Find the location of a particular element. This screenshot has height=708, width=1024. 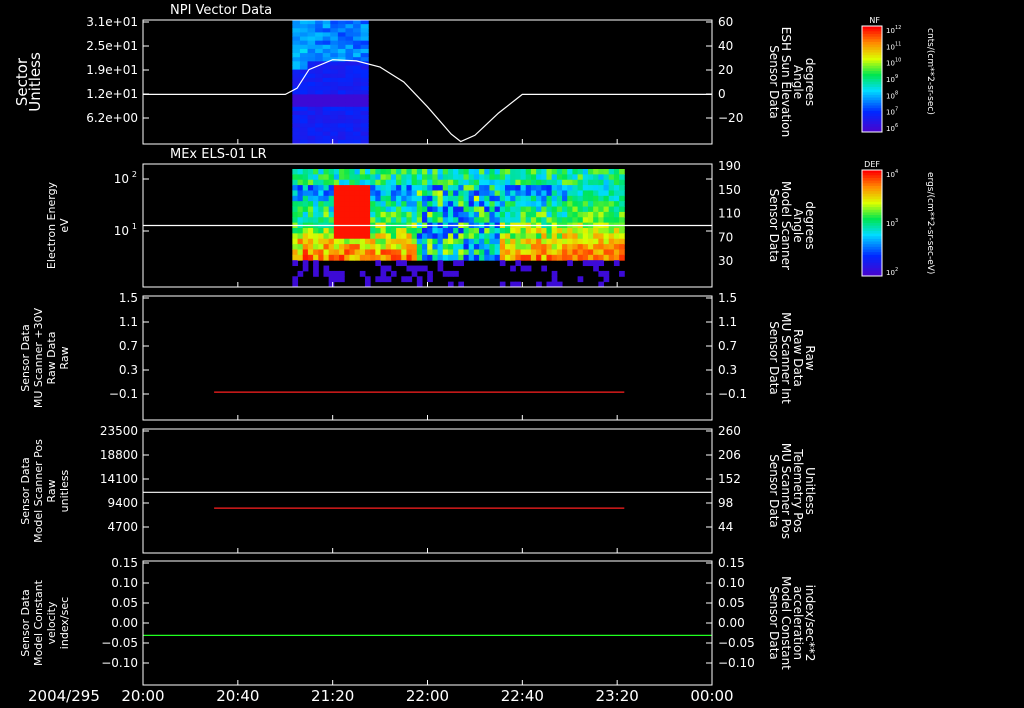

y2-axis-label: acceleration is located at coordinates (798, 623).